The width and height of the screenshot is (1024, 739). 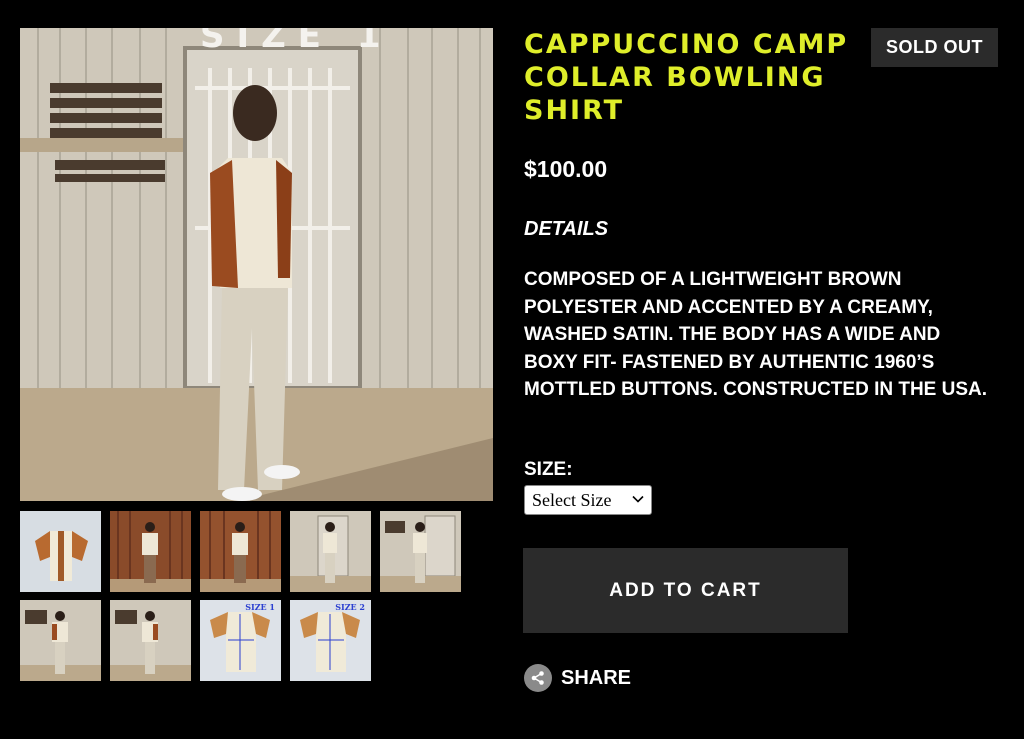 What do you see at coordinates (566, 229) in the screenshot?
I see `details-heading: DETAILS` at bounding box center [566, 229].